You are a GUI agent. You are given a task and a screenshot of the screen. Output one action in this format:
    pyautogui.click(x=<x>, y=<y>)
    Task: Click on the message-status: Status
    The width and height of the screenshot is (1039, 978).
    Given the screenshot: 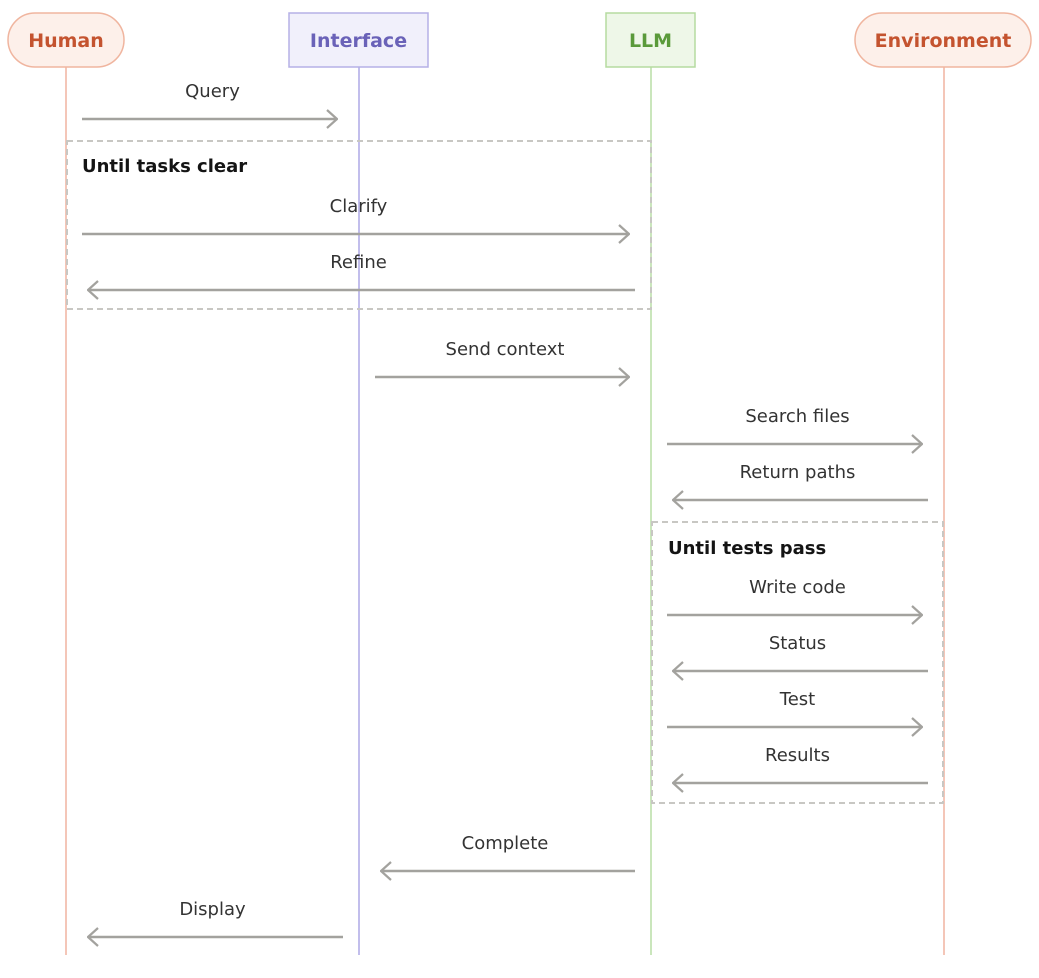 What is the action you would take?
    pyautogui.click(x=800, y=652)
    